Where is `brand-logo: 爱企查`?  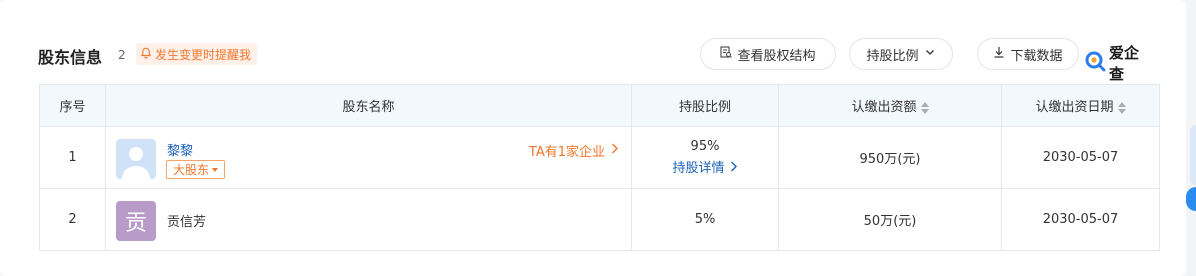
brand-logo: 爱企查 is located at coordinates (1117, 63).